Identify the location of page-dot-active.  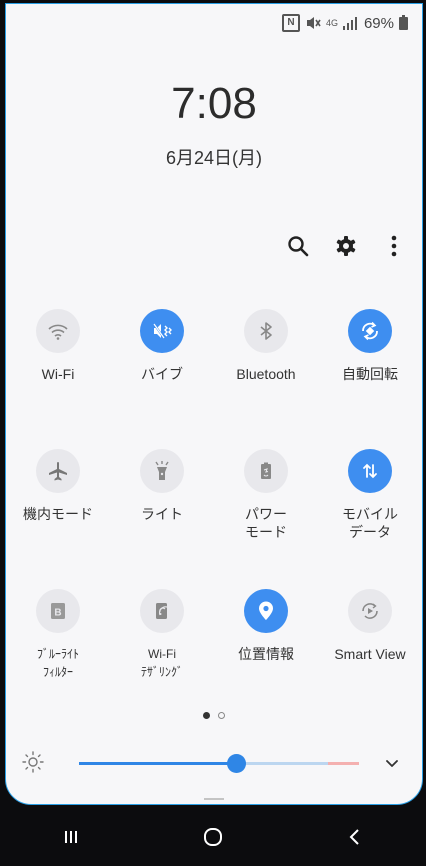
(206, 715).